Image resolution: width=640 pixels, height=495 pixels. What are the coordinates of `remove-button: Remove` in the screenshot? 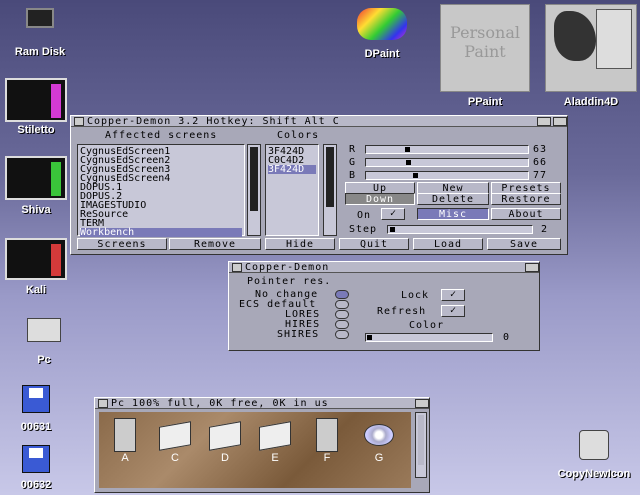 It's located at (215, 244).